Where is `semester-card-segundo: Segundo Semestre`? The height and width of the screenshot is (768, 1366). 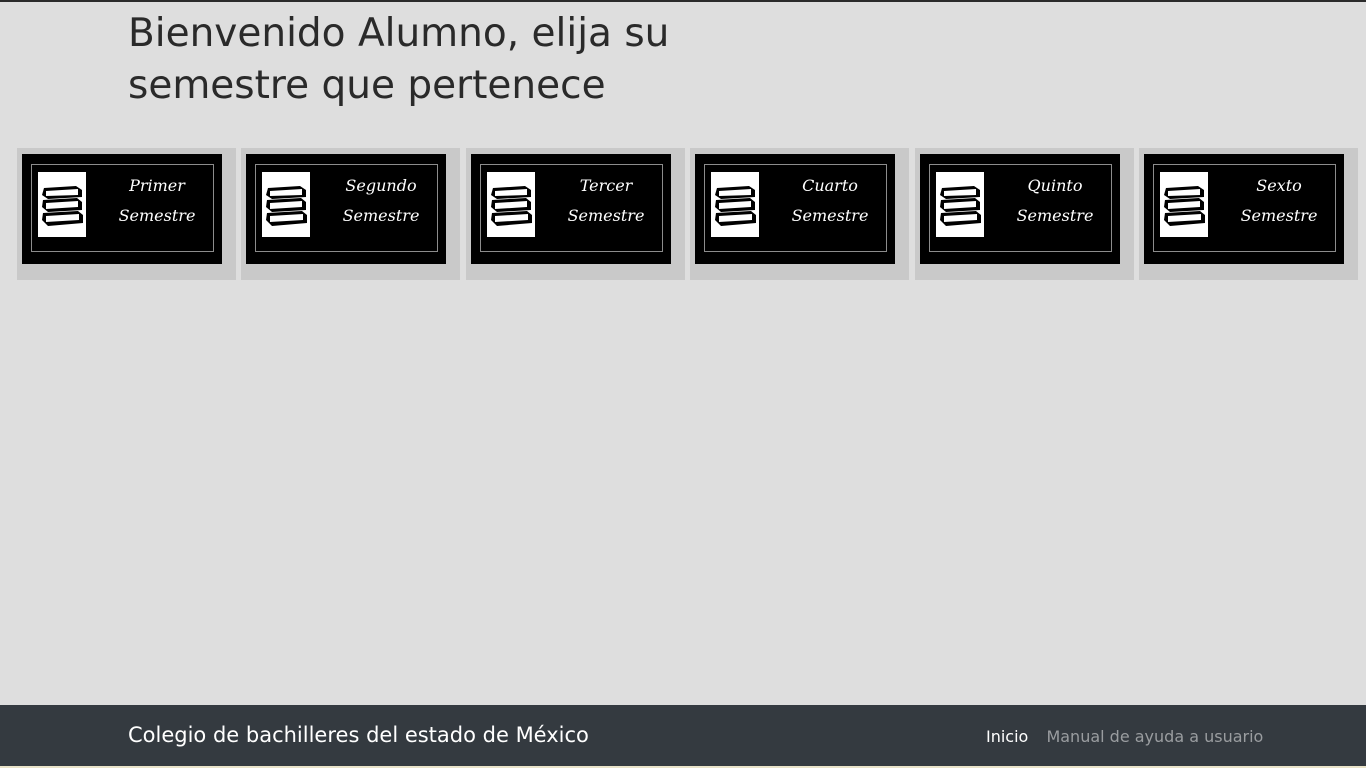 semester-card-segundo: Segundo Semestre is located at coordinates (350, 214).